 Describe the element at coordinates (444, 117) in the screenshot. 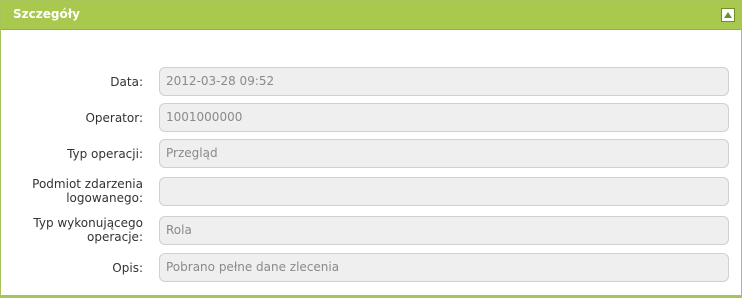

I see `field-operator: 1001000000` at that location.